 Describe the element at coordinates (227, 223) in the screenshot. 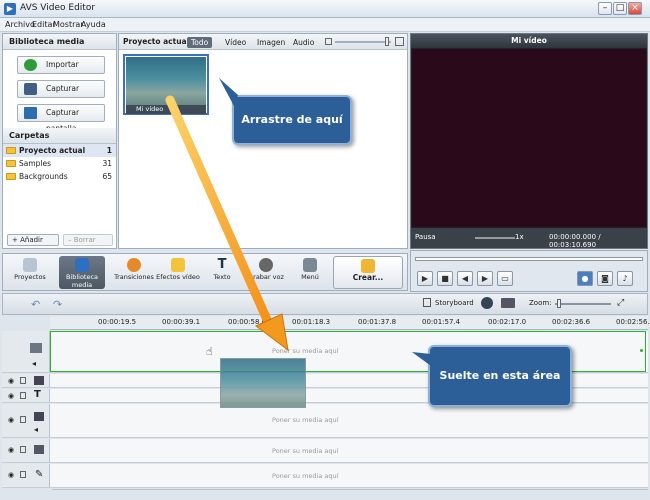

I see `drag-arrow` at that location.